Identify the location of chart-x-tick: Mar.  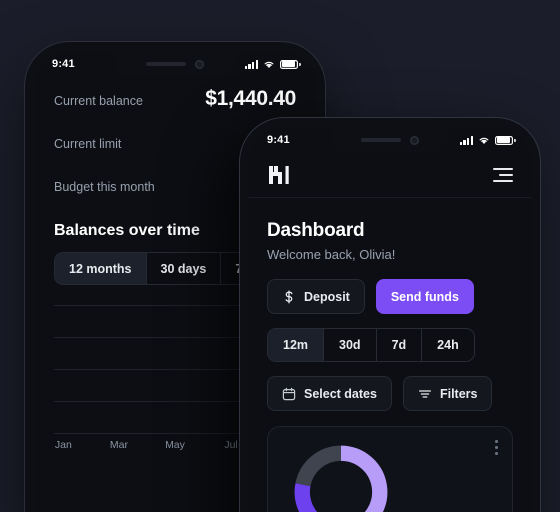
(118, 445).